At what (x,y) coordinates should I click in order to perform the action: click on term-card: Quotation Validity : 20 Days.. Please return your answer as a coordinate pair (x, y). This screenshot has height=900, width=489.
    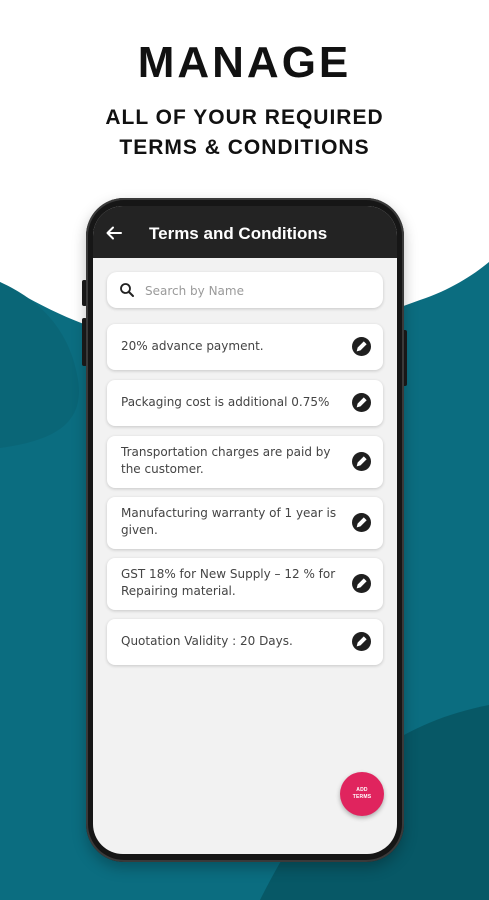
    Looking at the image, I should click on (245, 642).